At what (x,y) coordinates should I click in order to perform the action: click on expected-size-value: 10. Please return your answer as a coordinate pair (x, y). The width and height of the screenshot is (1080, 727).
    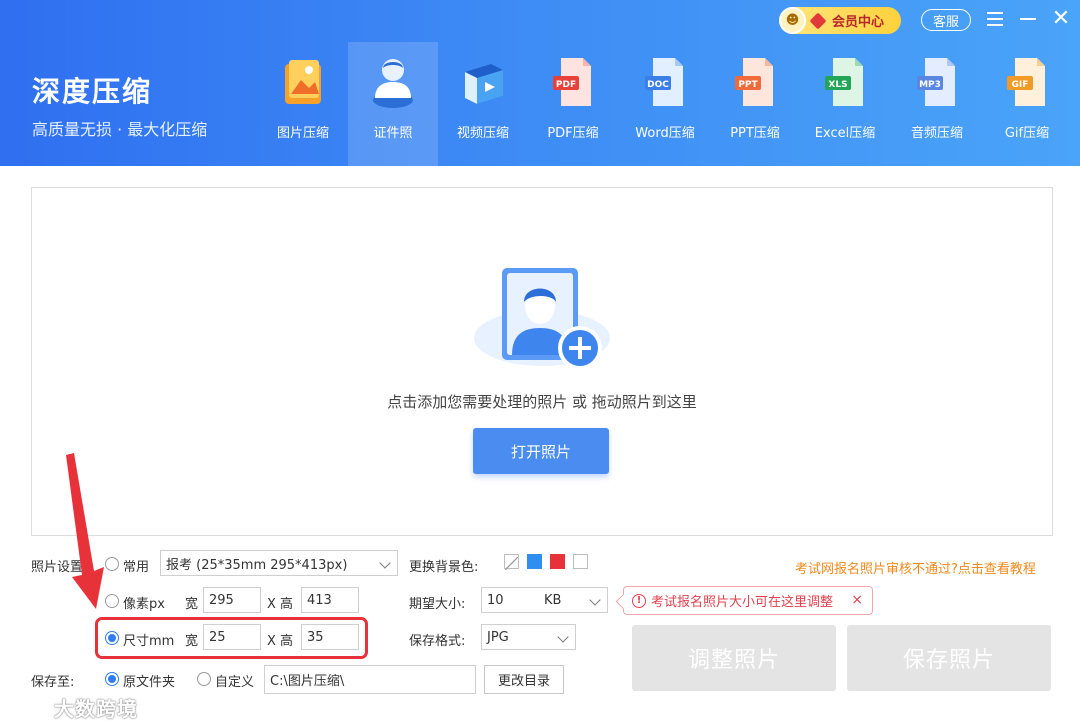
    Looking at the image, I should click on (495, 600).